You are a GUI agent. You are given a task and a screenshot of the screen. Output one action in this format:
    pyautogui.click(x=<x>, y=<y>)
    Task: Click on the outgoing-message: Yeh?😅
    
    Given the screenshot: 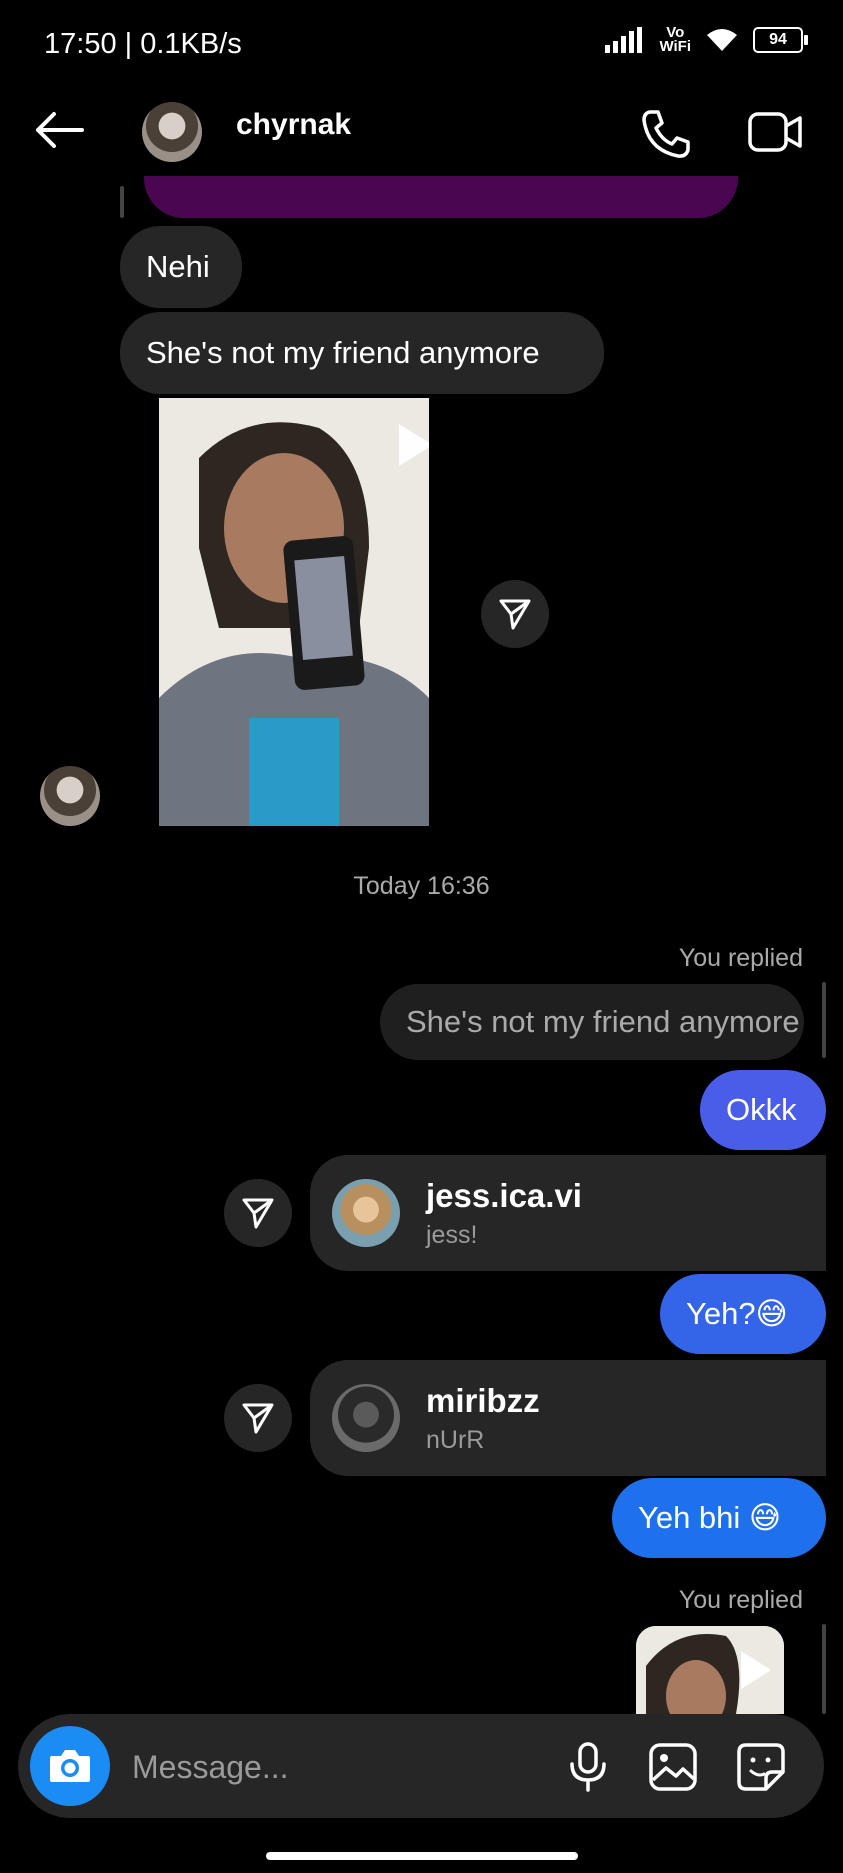 What is the action you would take?
    pyautogui.click(x=743, y=1314)
    